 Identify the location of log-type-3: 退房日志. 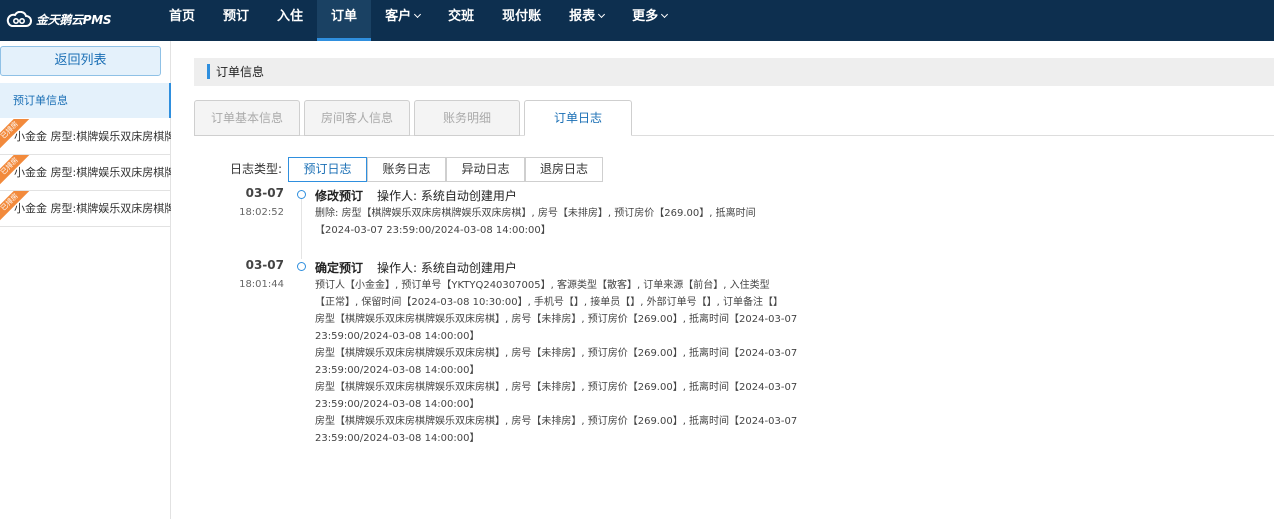
(564, 169).